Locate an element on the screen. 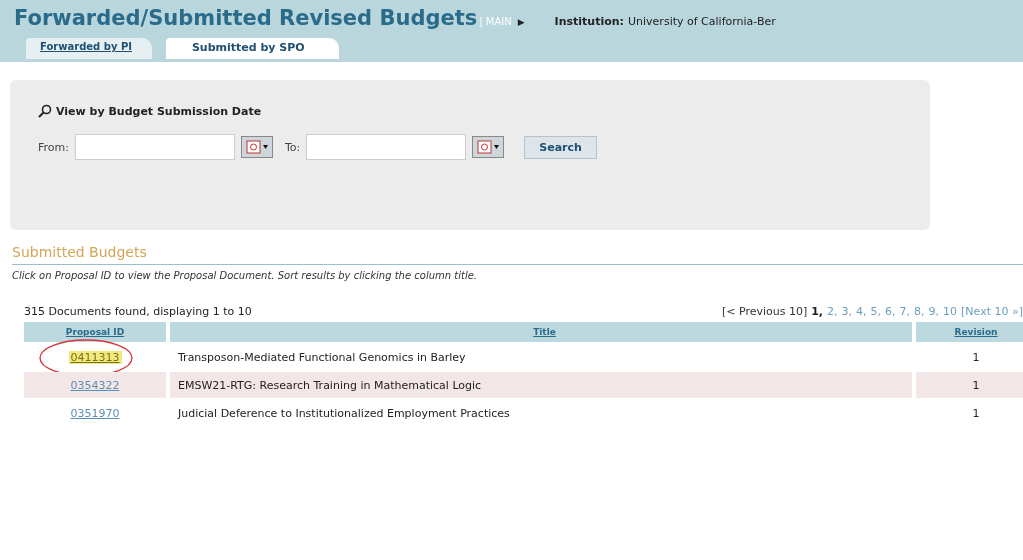  page-link: 3, is located at coordinates (847, 311).